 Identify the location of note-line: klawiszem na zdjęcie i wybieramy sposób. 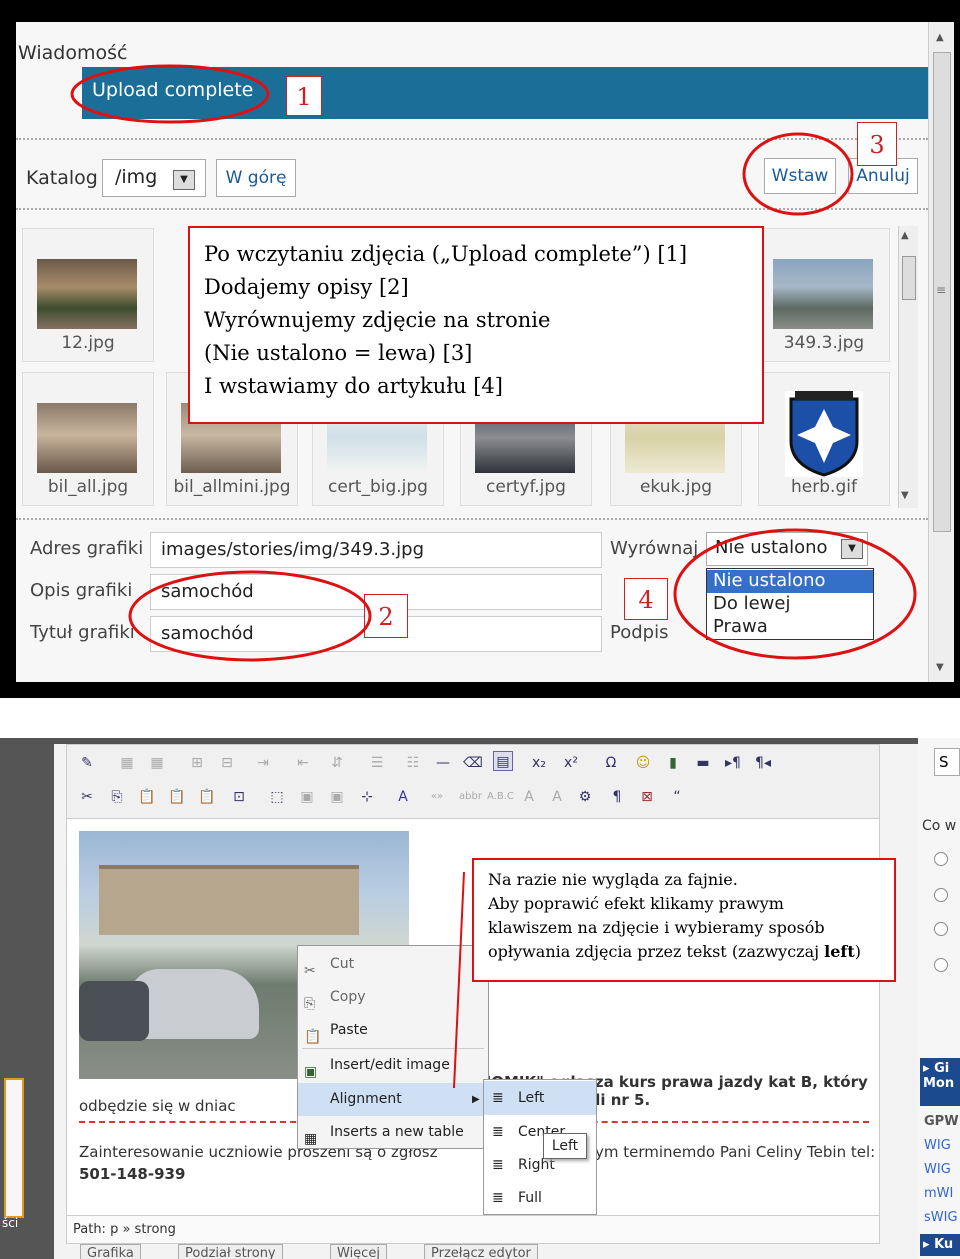
(656, 927).